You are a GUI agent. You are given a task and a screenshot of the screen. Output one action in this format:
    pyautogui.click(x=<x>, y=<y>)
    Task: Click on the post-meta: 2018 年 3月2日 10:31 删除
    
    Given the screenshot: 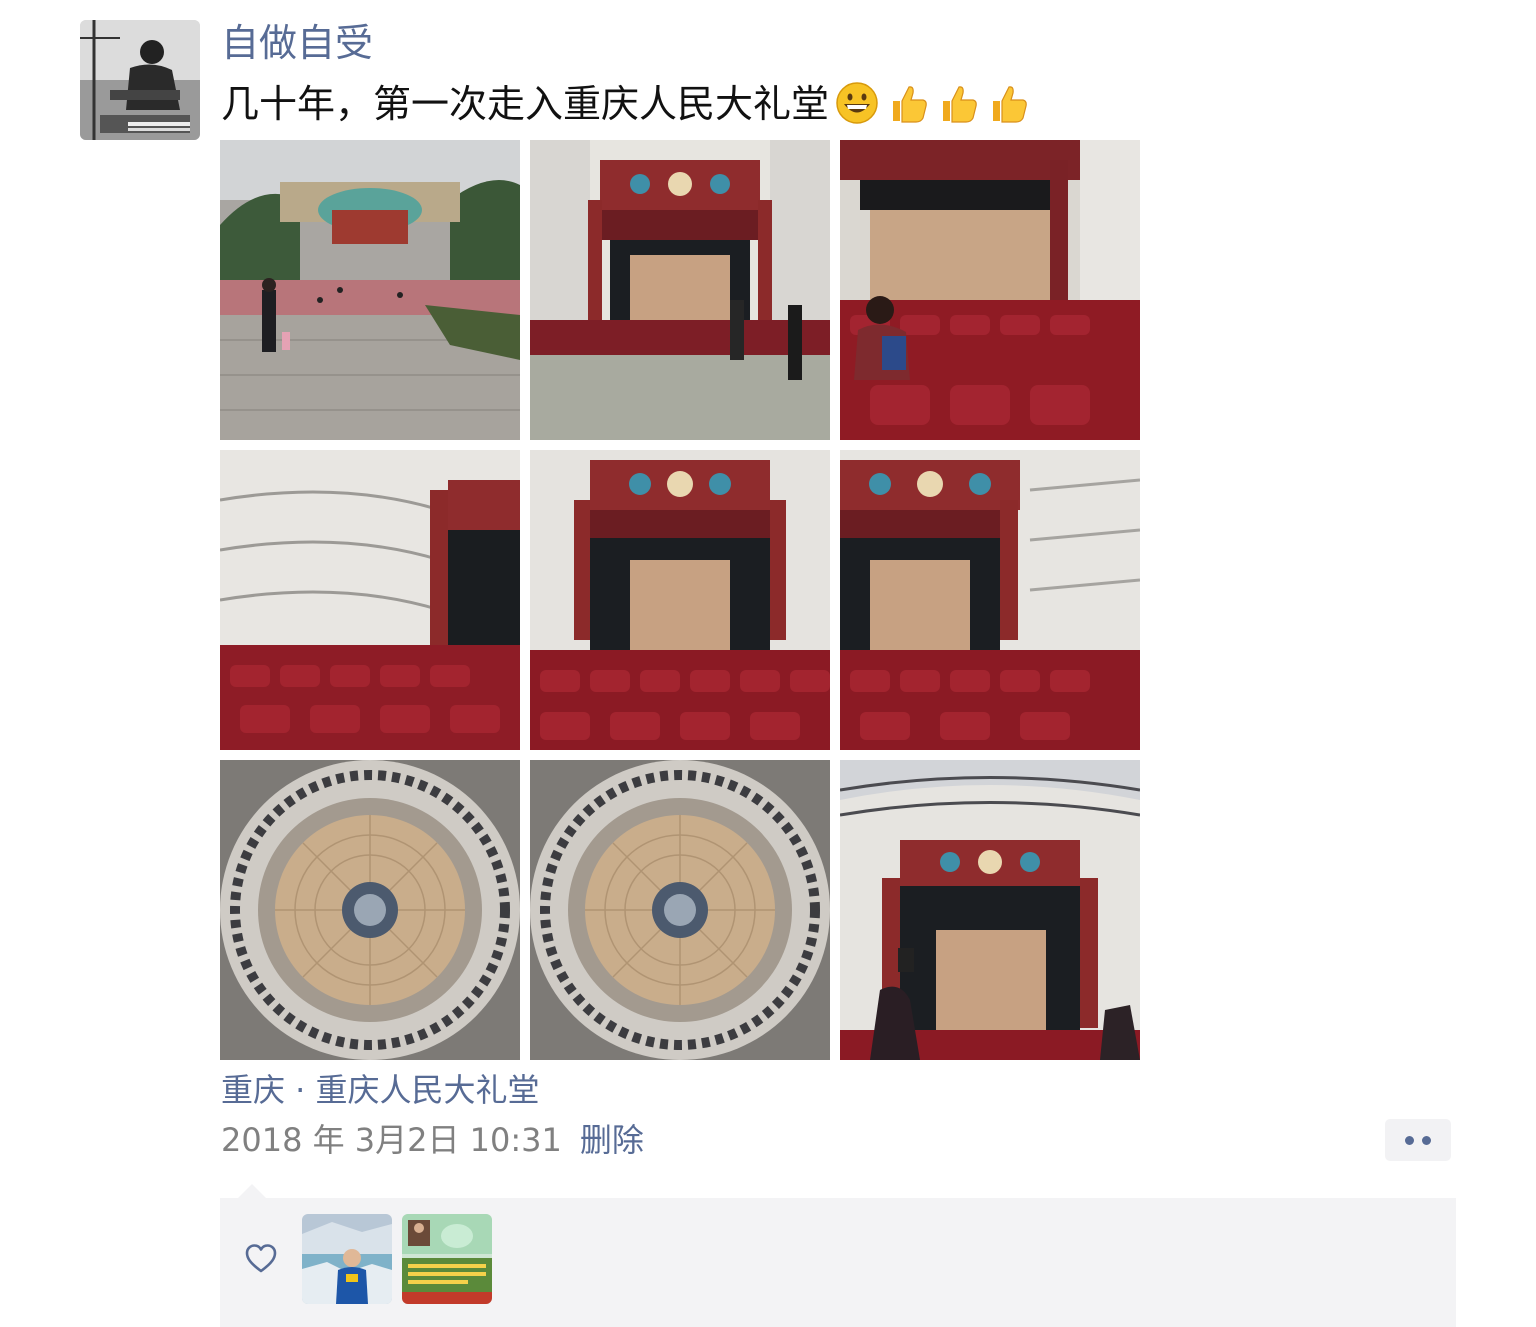 What is the action you would take?
    pyautogui.click(x=432, y=1140)
    